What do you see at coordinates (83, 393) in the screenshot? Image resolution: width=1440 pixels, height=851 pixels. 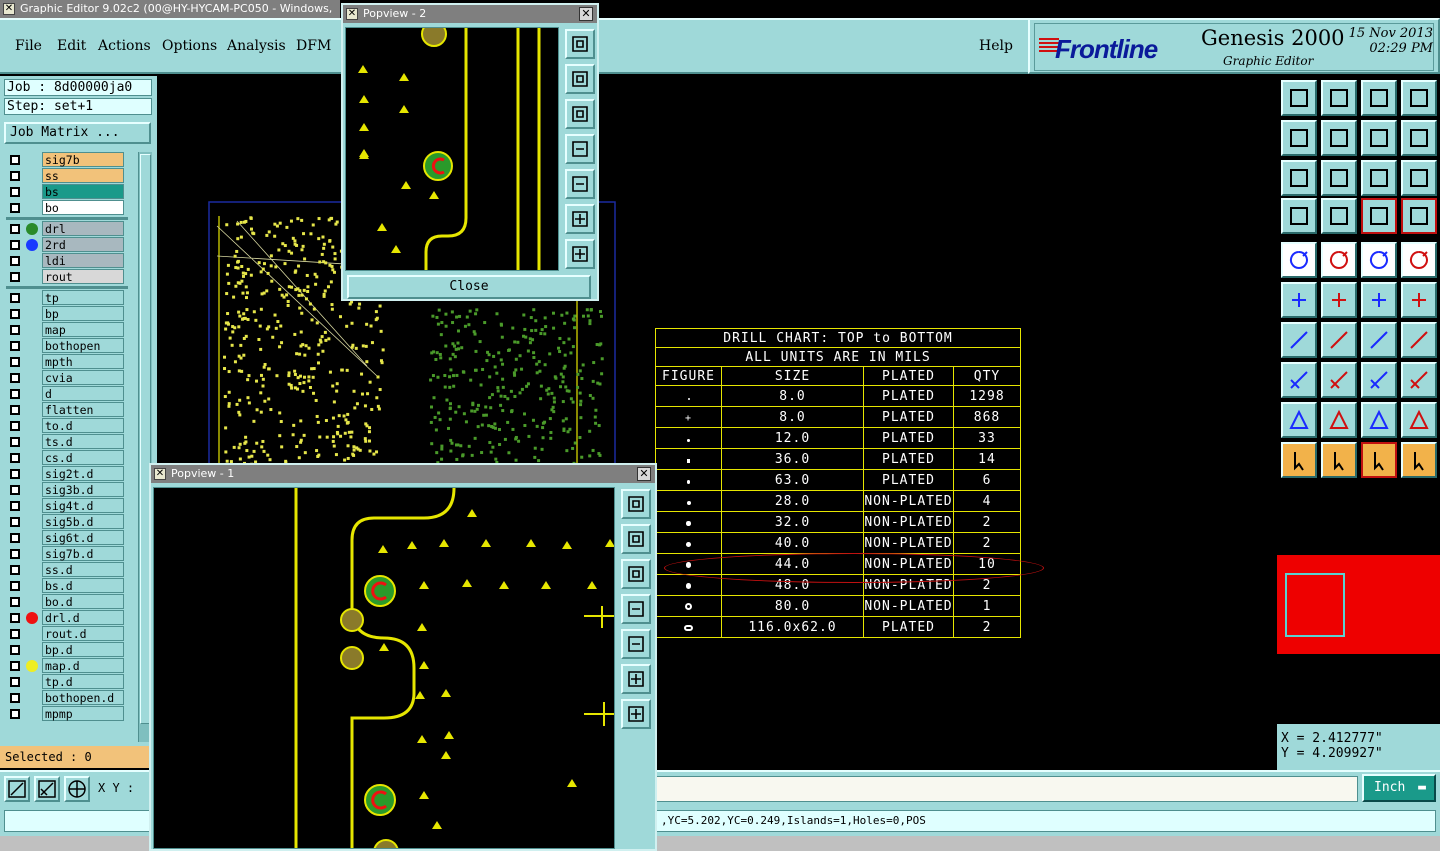 I see `layer-name: d` at bounding box center [83, 393].